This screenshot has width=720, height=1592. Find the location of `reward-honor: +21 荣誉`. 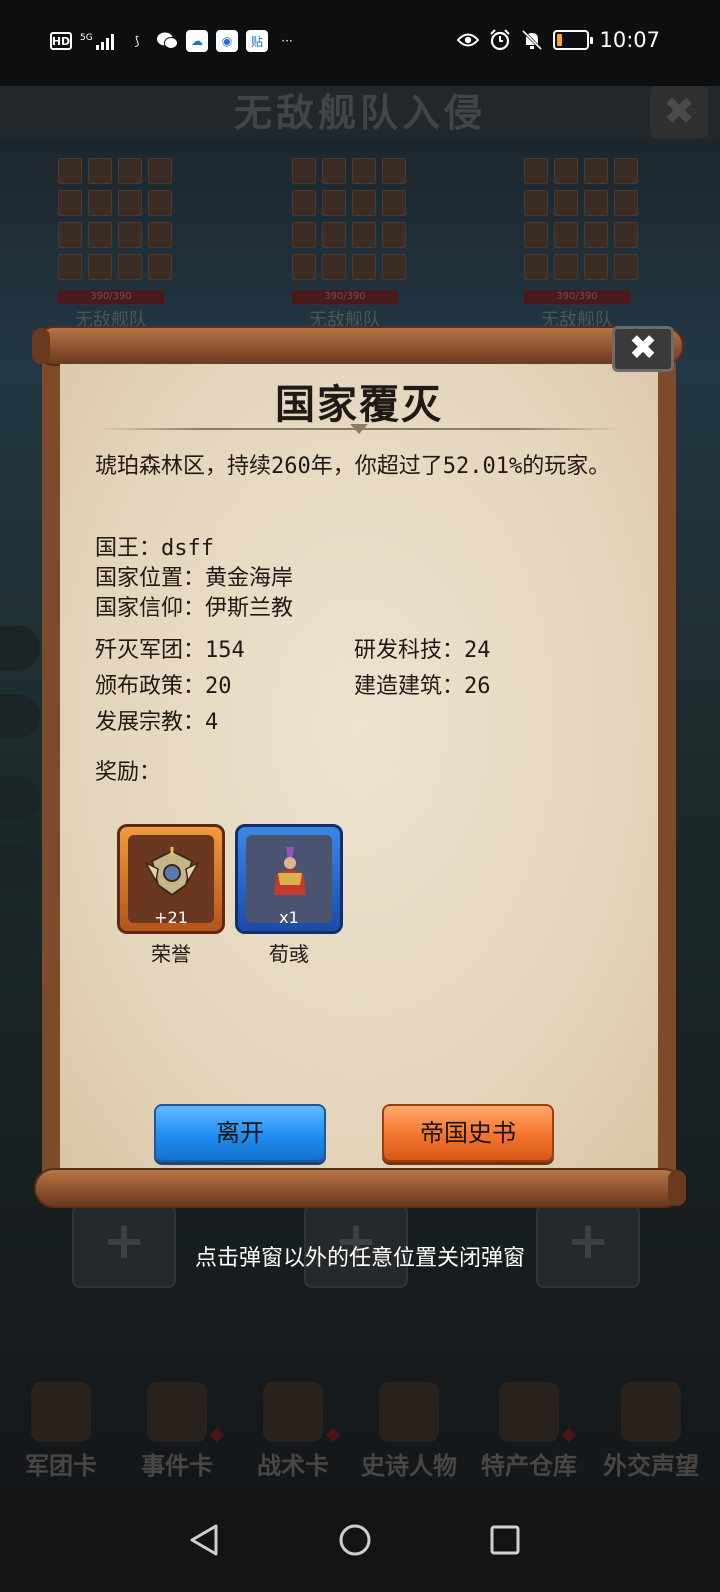

reward-honor: +21 荣誉 is located at coordinates (171, 895).